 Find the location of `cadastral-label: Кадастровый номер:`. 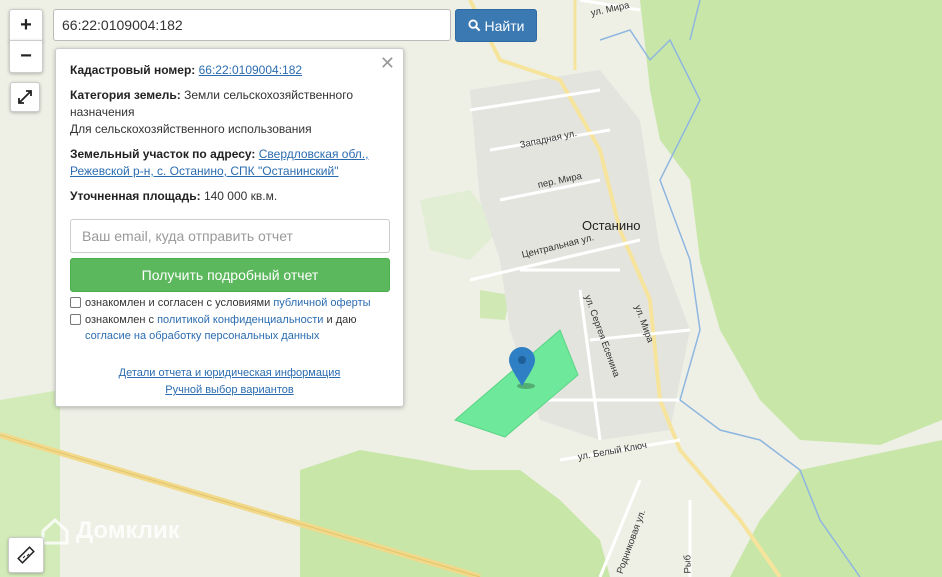

cadastral-label: Кадастровый номер: is located at coordinates (133, 70).